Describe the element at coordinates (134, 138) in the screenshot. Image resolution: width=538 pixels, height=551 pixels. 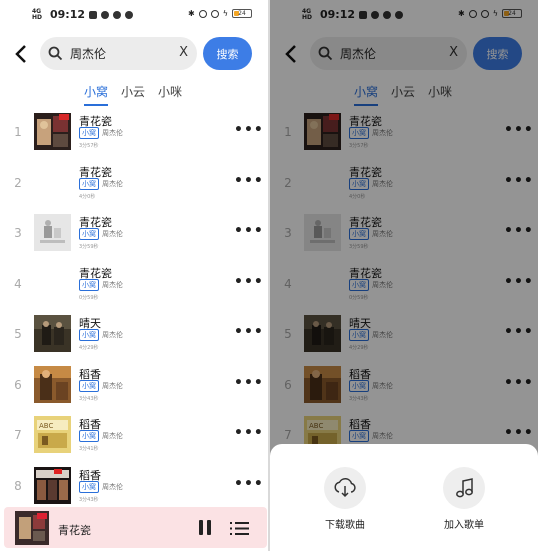
I see `song-row: 1 青花瓷 小窝 周杰伦 3分57秒 •••` at that location.